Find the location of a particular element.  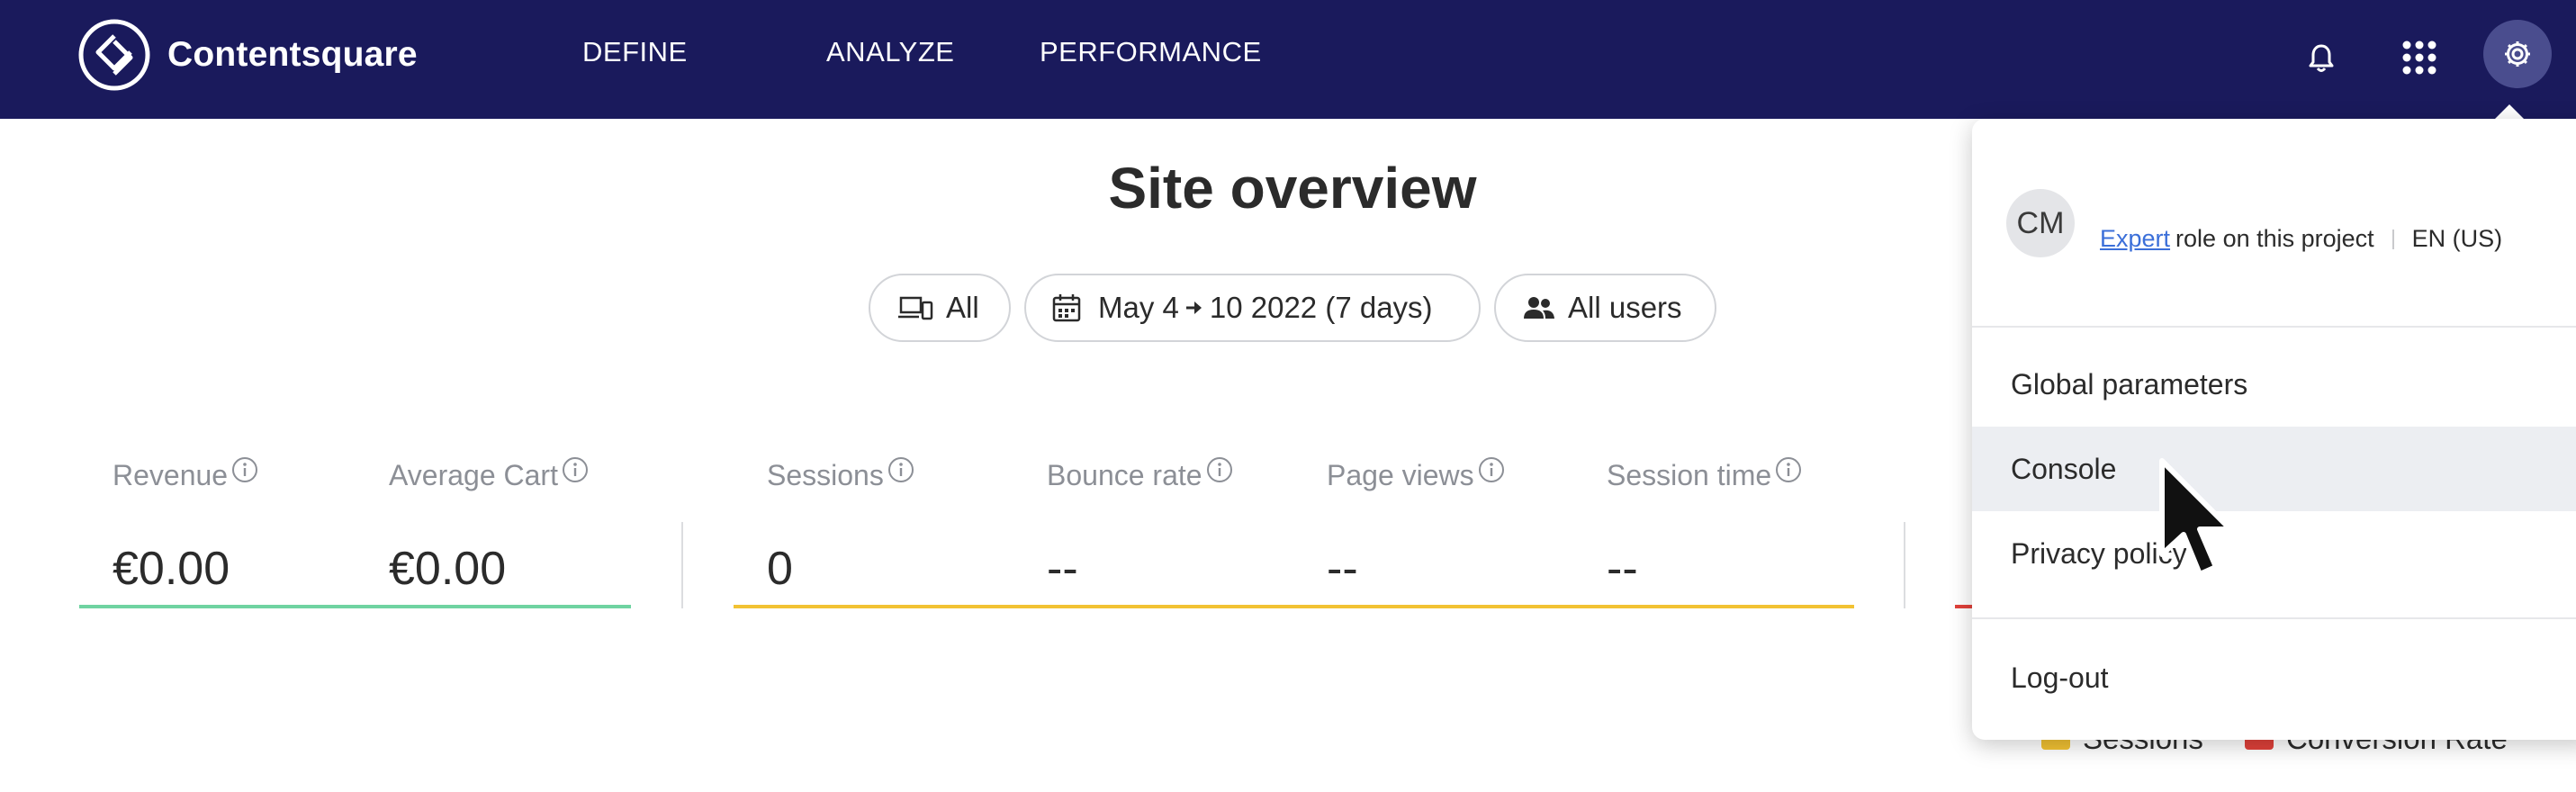

role-link: Expert is located at coordinates (2135, 239).